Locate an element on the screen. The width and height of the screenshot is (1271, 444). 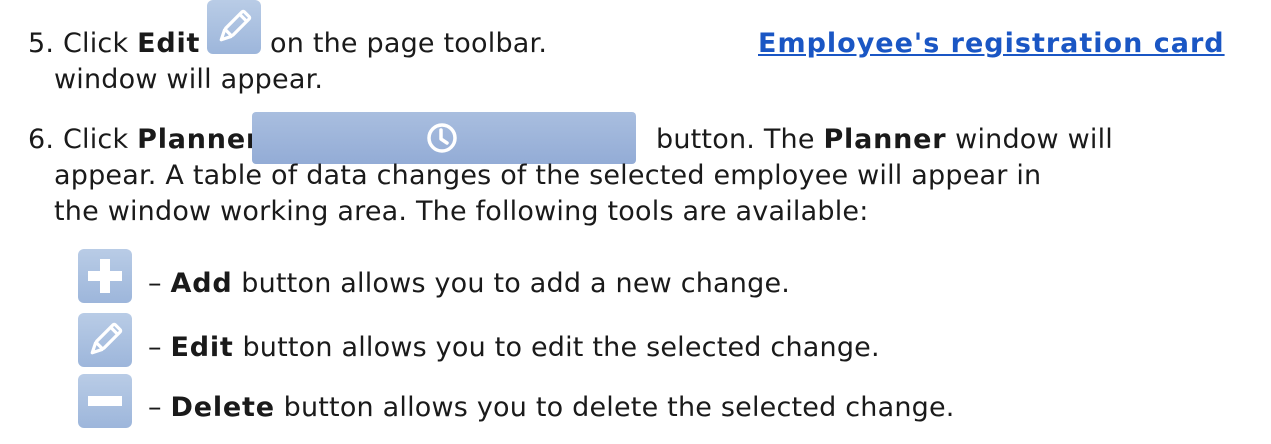
clock-icon is located at coordinates (442, 138).